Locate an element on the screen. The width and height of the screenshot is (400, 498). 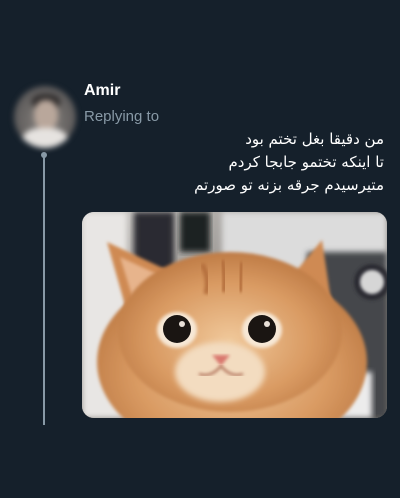
thread-connector-line is located at coordinates (44, 290).